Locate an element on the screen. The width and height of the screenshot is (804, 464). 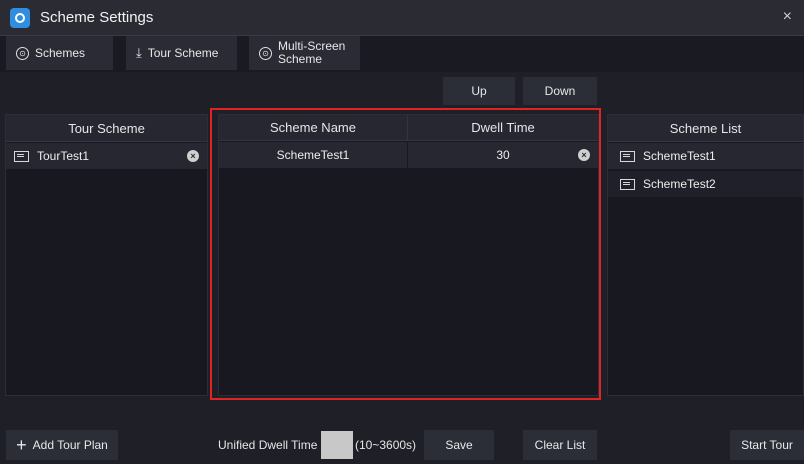
up-button: Up is located at coordinates (479, 91).